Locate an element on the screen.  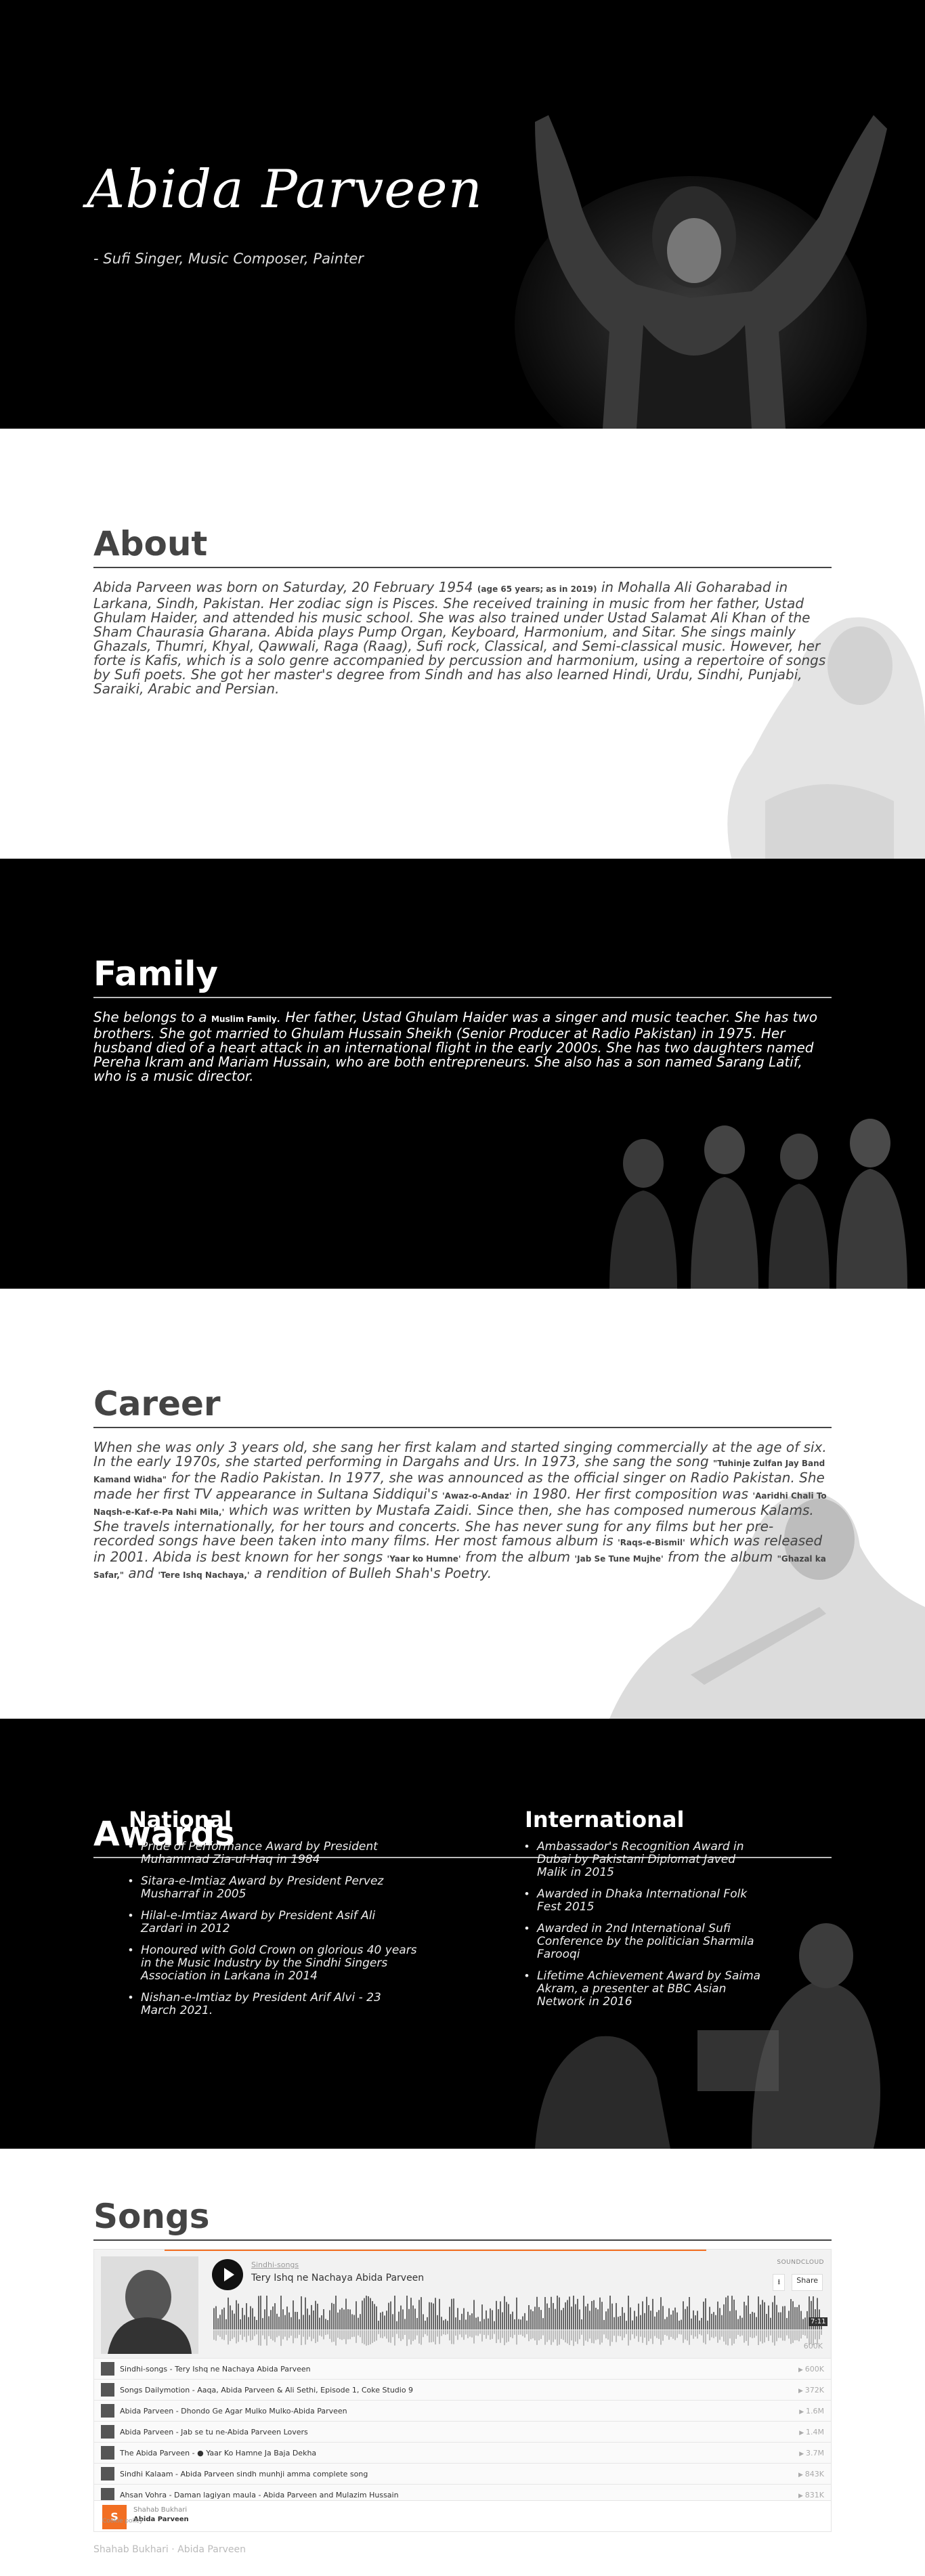
cookie-policy-link: Cookie policy is located at coordinates (122, 2521).